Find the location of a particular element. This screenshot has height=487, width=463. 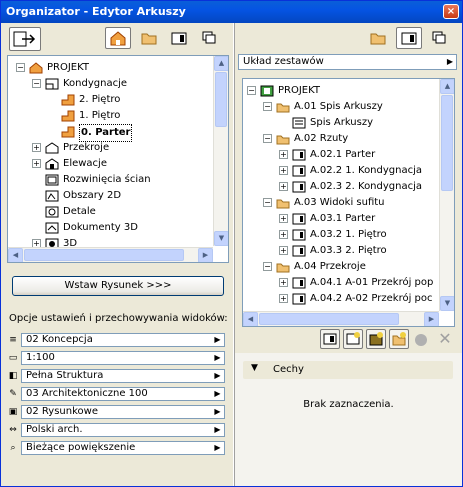

new-subset-button is located at coordinates (376, 339).